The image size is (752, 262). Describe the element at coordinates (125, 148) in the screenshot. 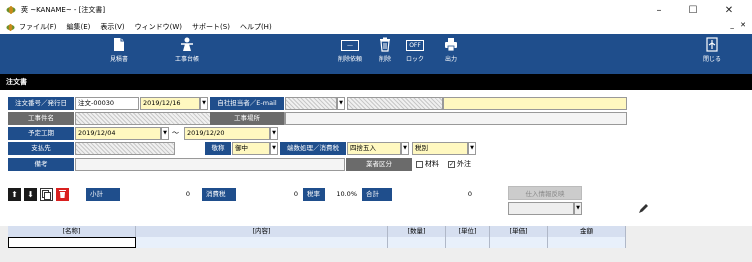

I see `payee-field` at that location.